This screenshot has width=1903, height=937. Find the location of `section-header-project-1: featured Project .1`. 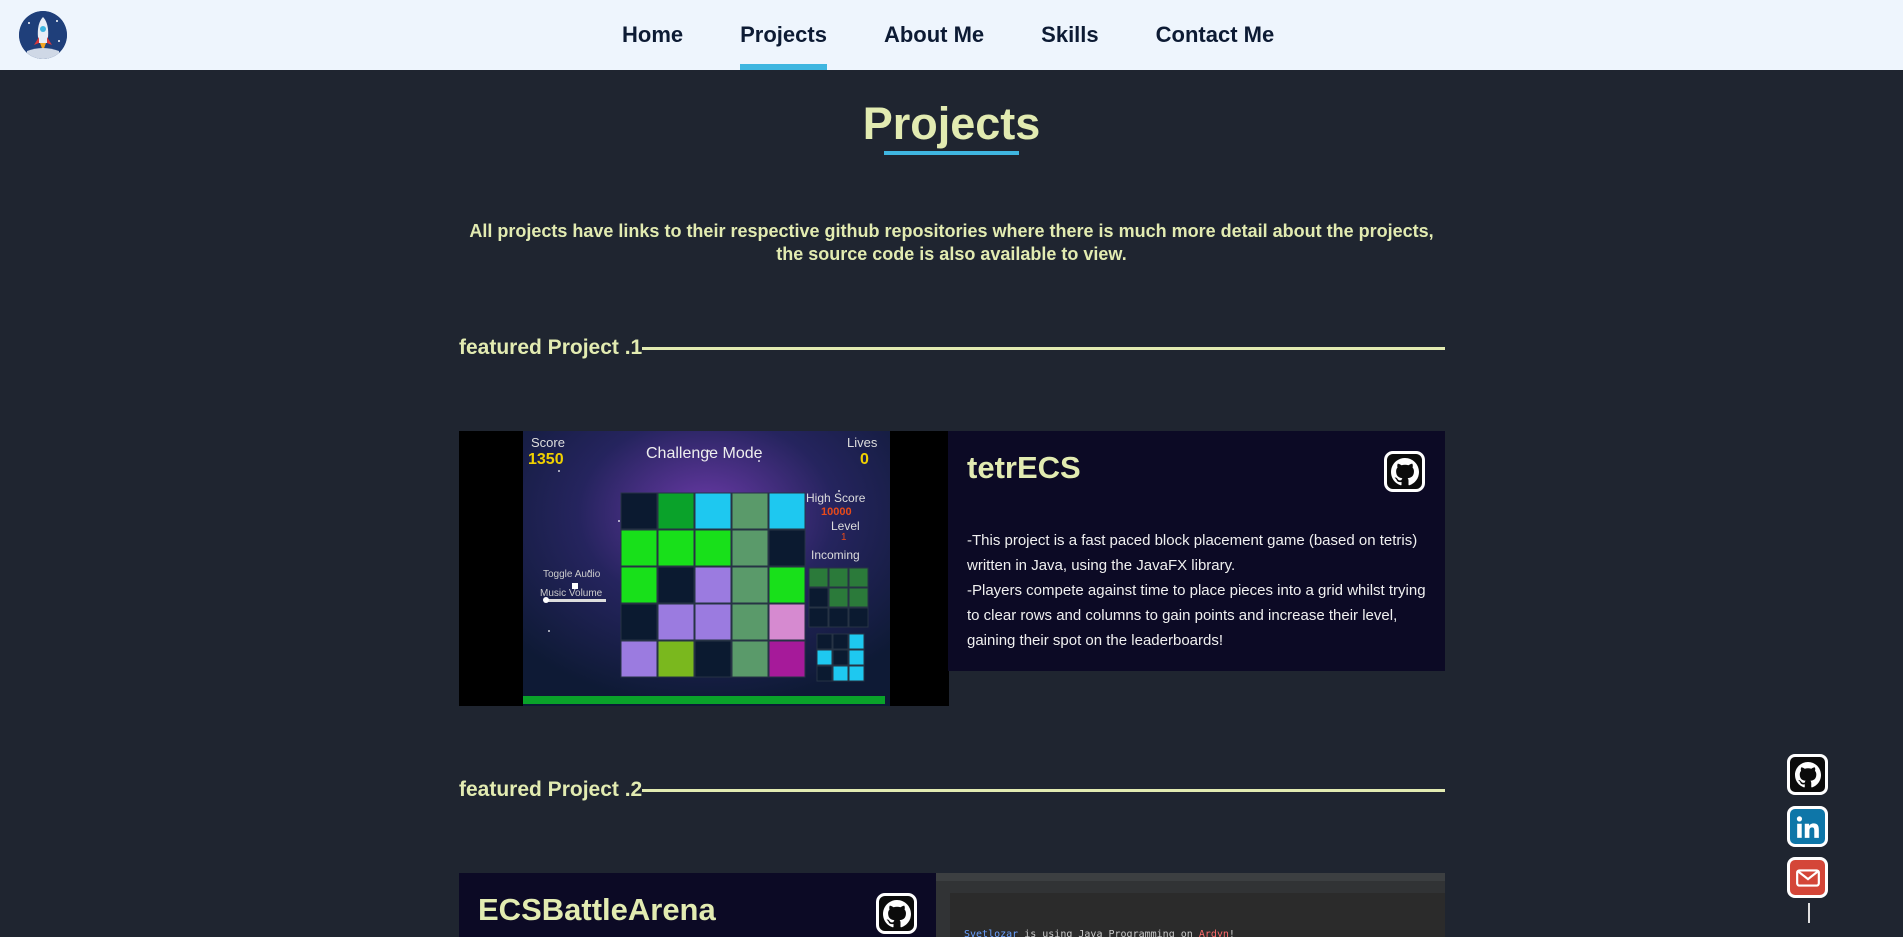

section-header-project-1: featured Project .1 is located at coordinates (952, 348).